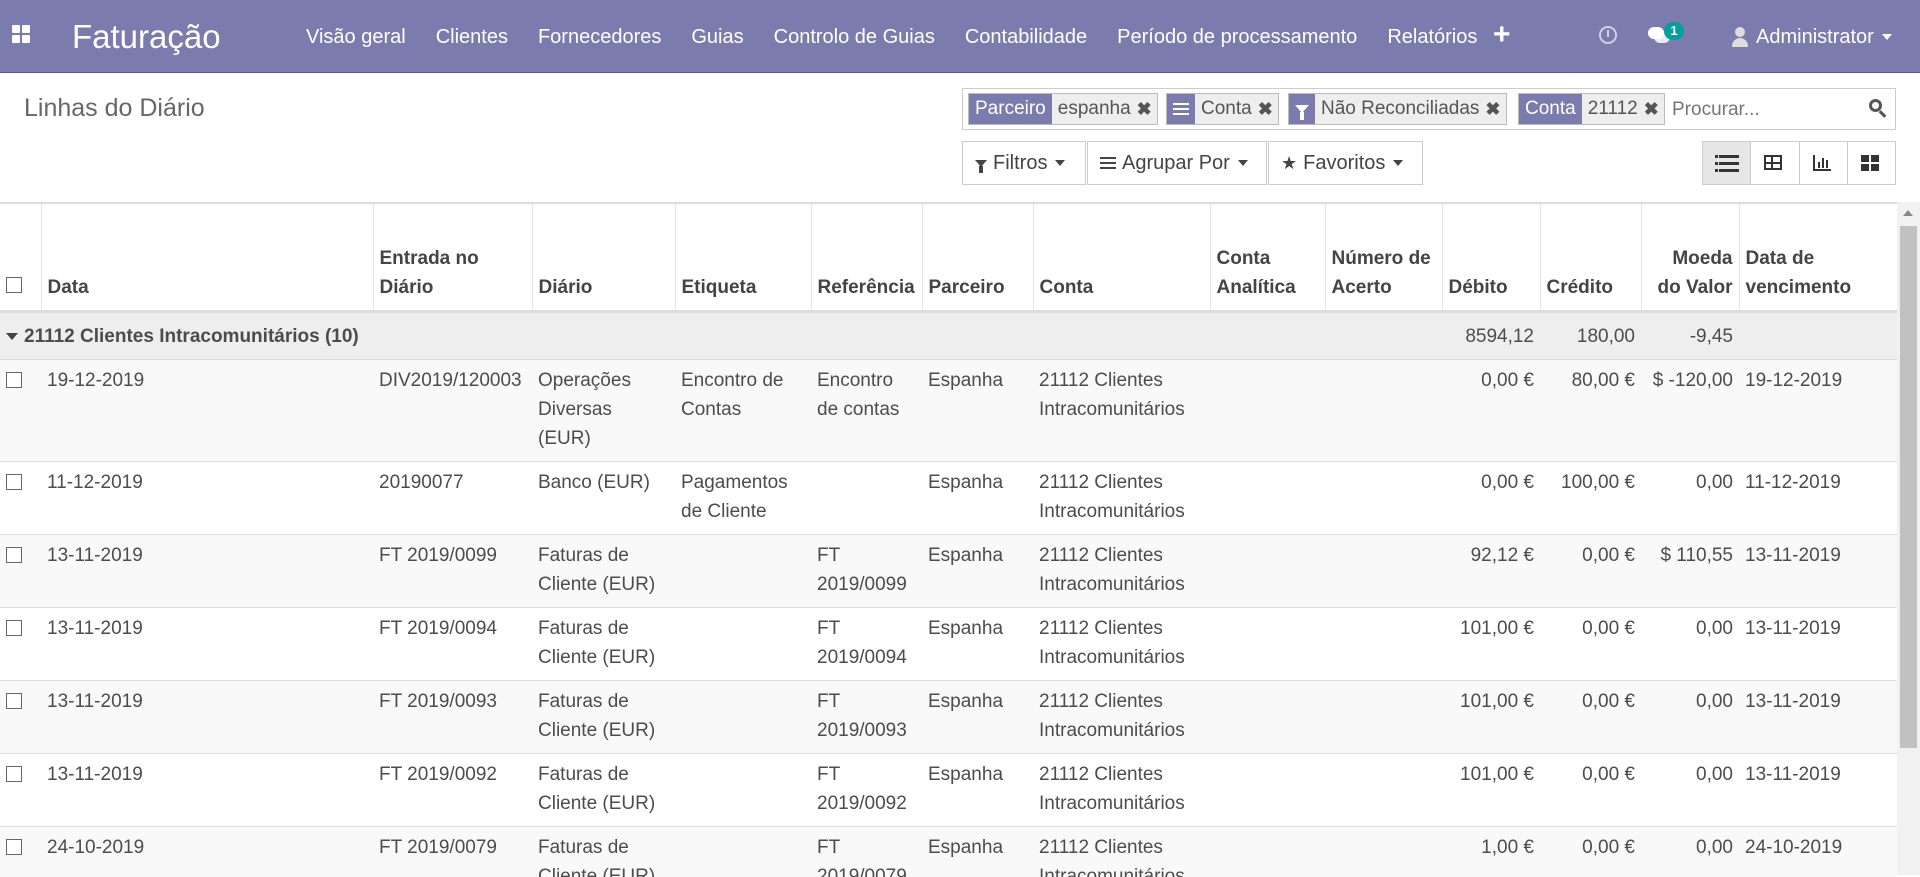 This screenshot has height=877, width=1920. I want to click on menu-relatorios: Relatórios, so click(1432, 37).